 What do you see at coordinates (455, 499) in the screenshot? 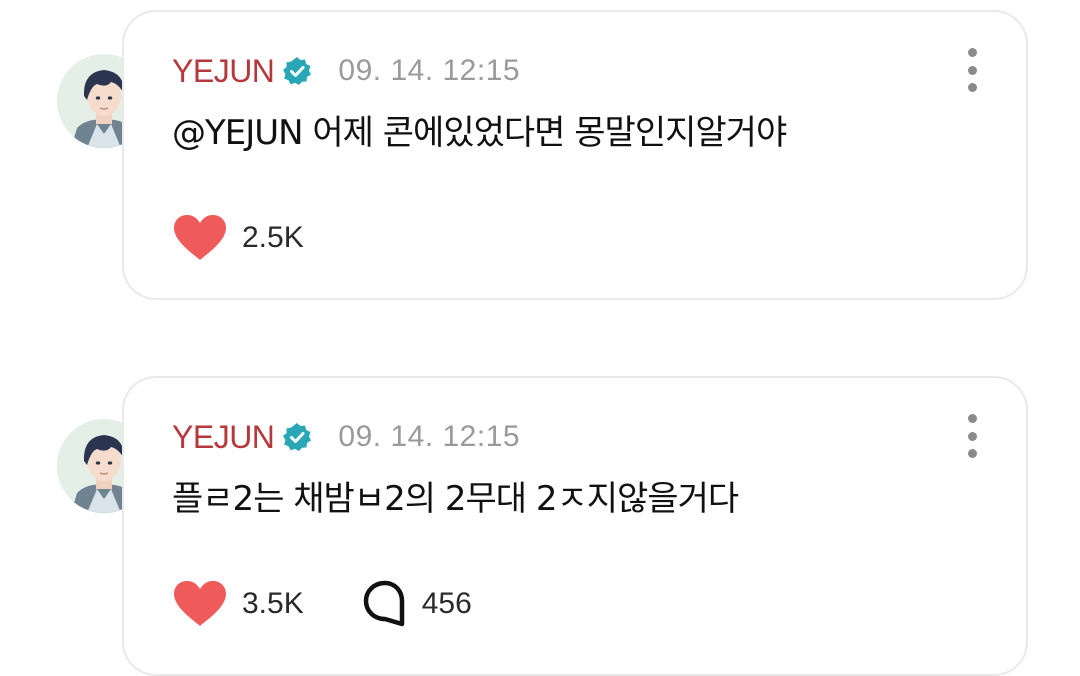
I see `post-content: 플ㄹ2는 채밤ㅂ2의 2무대 2ㅈ지않을거다` at bounding box center [455, 499].